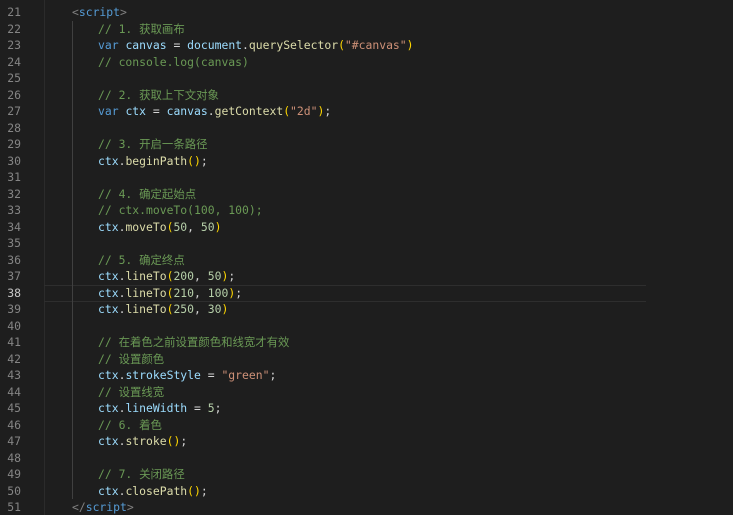 This screenshot has width=733, height=515. I want to click on line-number: 48, so click(14, 457).